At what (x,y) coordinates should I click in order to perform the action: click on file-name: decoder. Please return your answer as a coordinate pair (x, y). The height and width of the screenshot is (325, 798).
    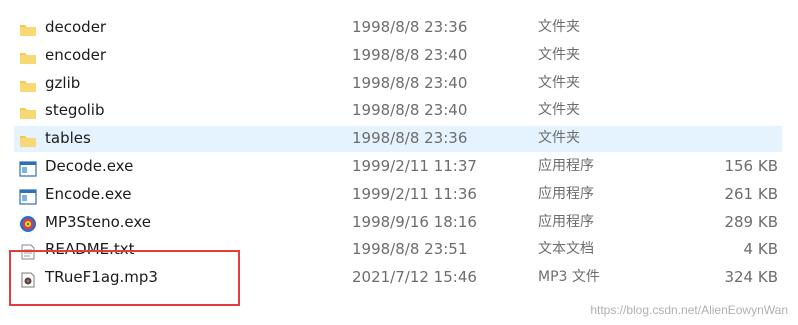
    Looking at the image, I should click on (76, 27).